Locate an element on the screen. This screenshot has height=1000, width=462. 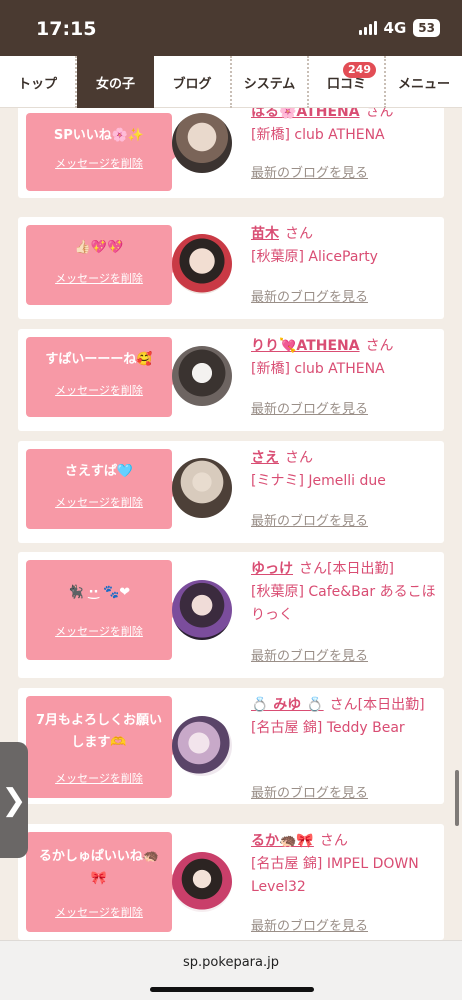
tab-blog: ブログ is located at coordinates (193, 82).